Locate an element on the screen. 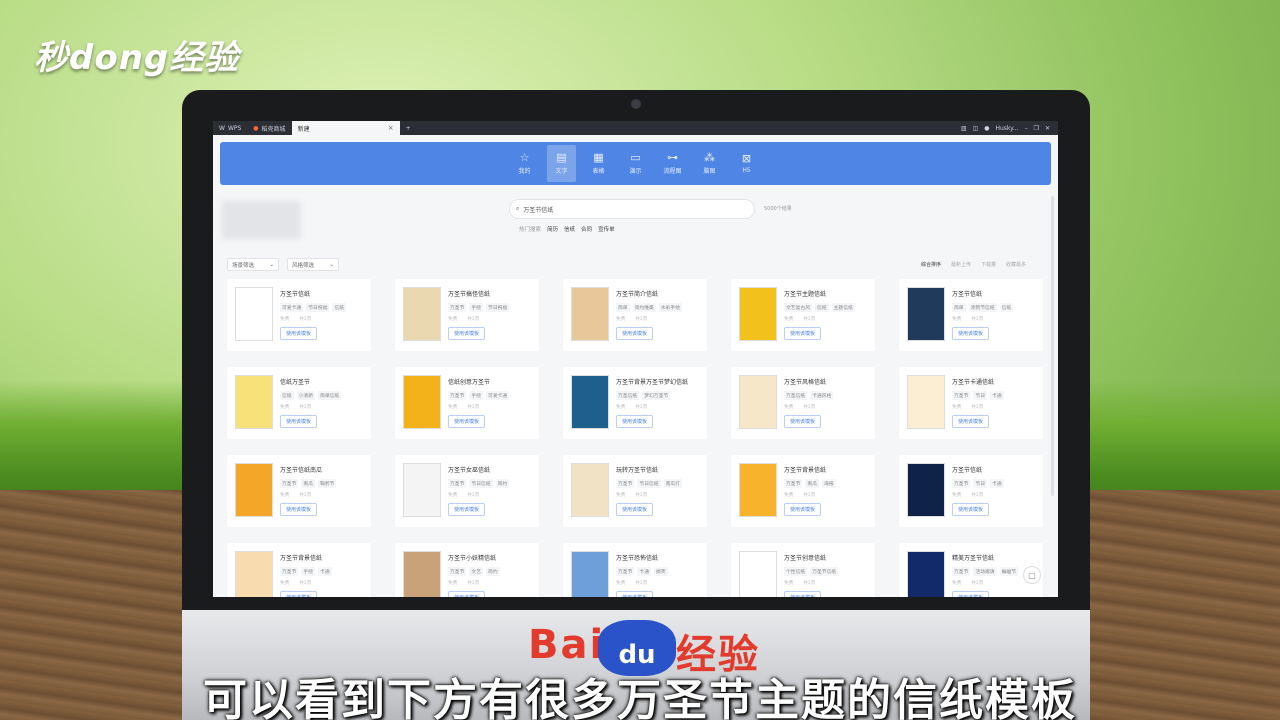 This screenshot has width=1280, height=720. feedback-button: ▢ is located at coordinates (1032, 575).